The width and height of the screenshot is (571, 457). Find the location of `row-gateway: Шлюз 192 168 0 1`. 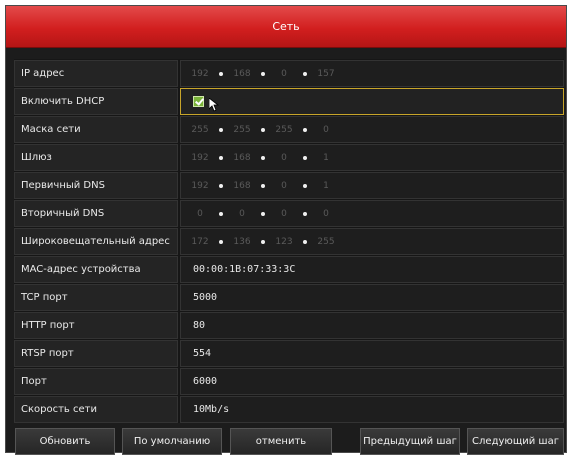

row-gateway: Шлюз 192 168 0 1 is located at coordinates (289, 157).